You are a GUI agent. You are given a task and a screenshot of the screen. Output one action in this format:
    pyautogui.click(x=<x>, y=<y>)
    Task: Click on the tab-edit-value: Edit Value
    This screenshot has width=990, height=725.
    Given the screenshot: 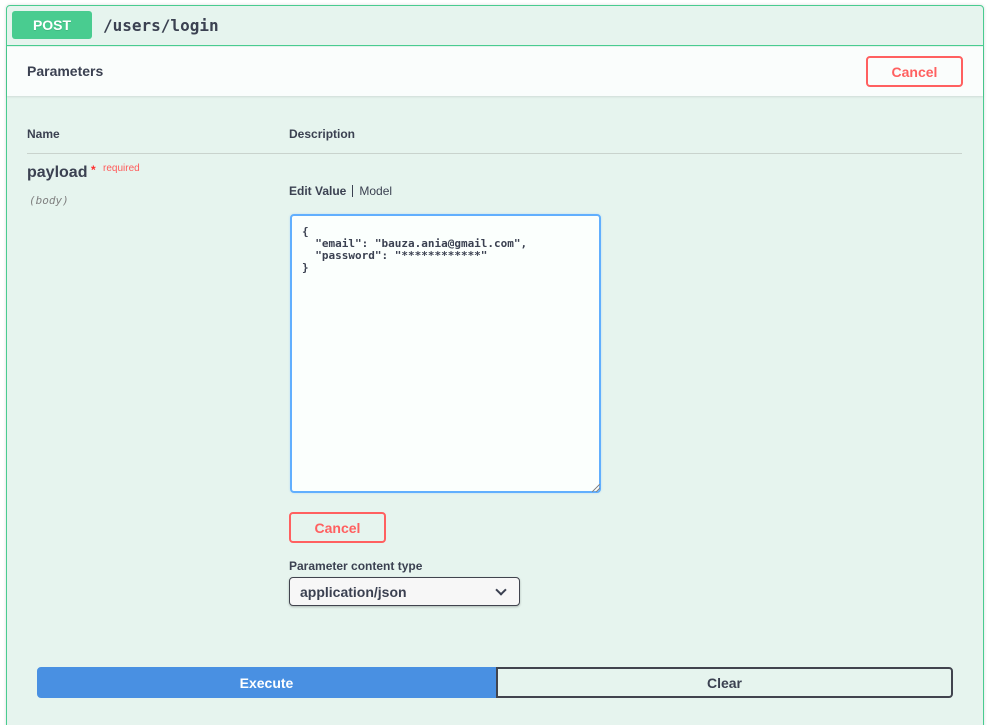 What is the action you would take?
    pyautogui.click(x=317, y=191)
    